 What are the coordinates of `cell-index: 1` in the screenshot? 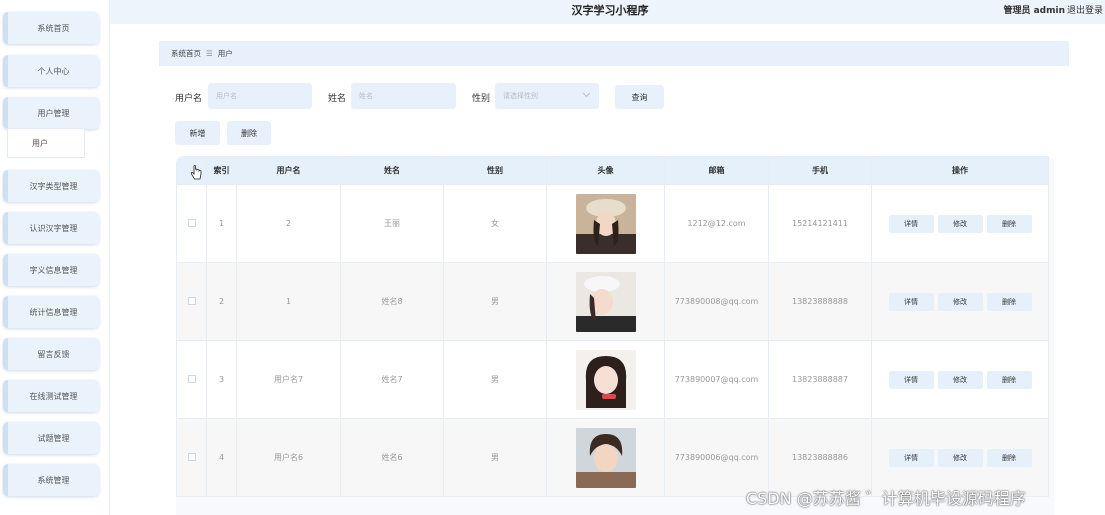 It's located at (221, 223).